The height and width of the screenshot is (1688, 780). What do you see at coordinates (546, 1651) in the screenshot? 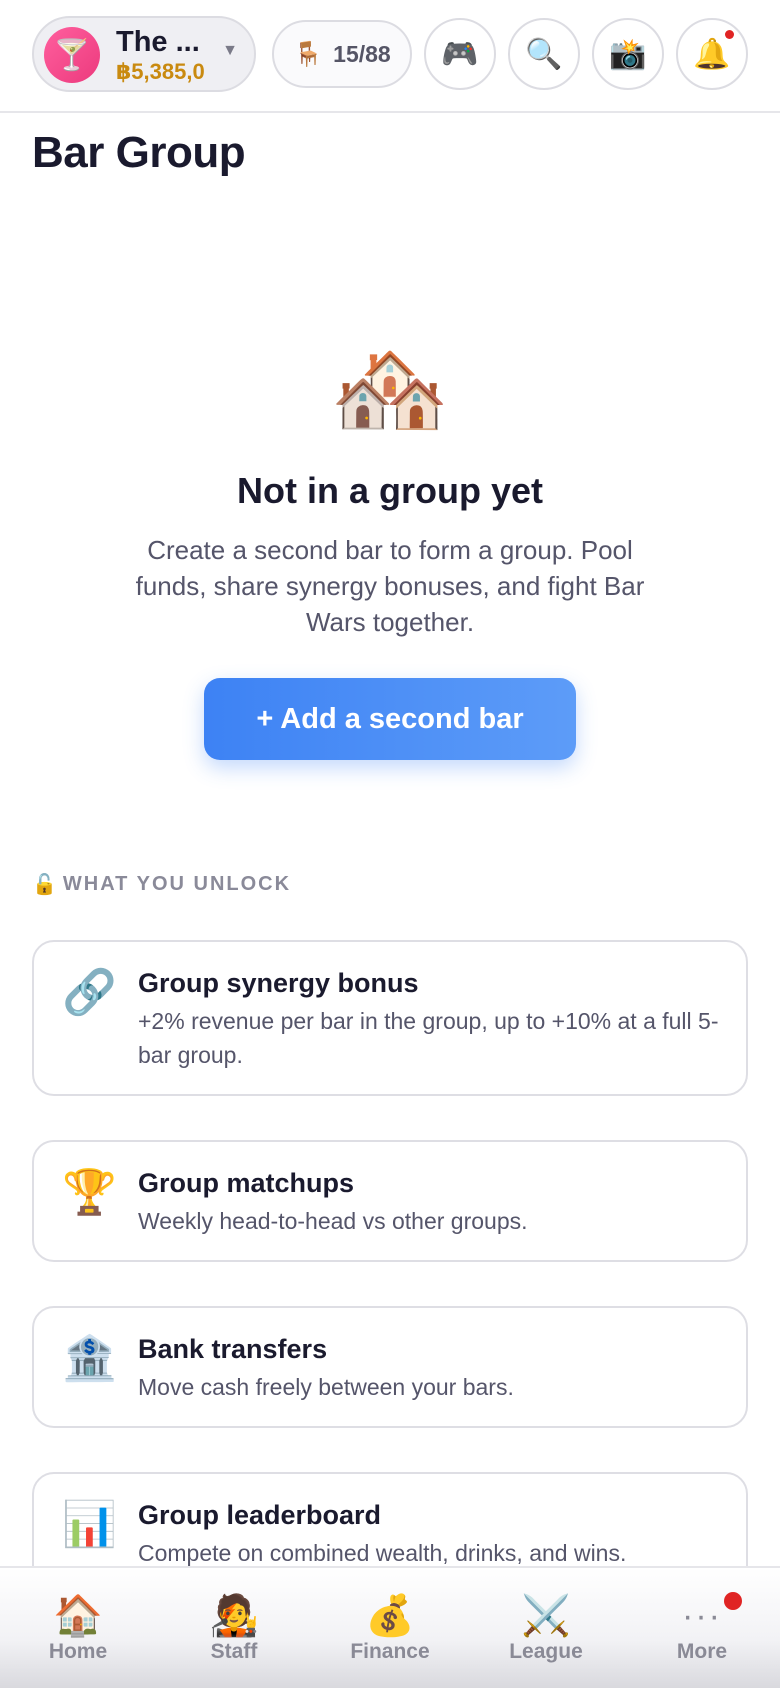
I see `nav-label: League` at bounding box center [546, 1651].